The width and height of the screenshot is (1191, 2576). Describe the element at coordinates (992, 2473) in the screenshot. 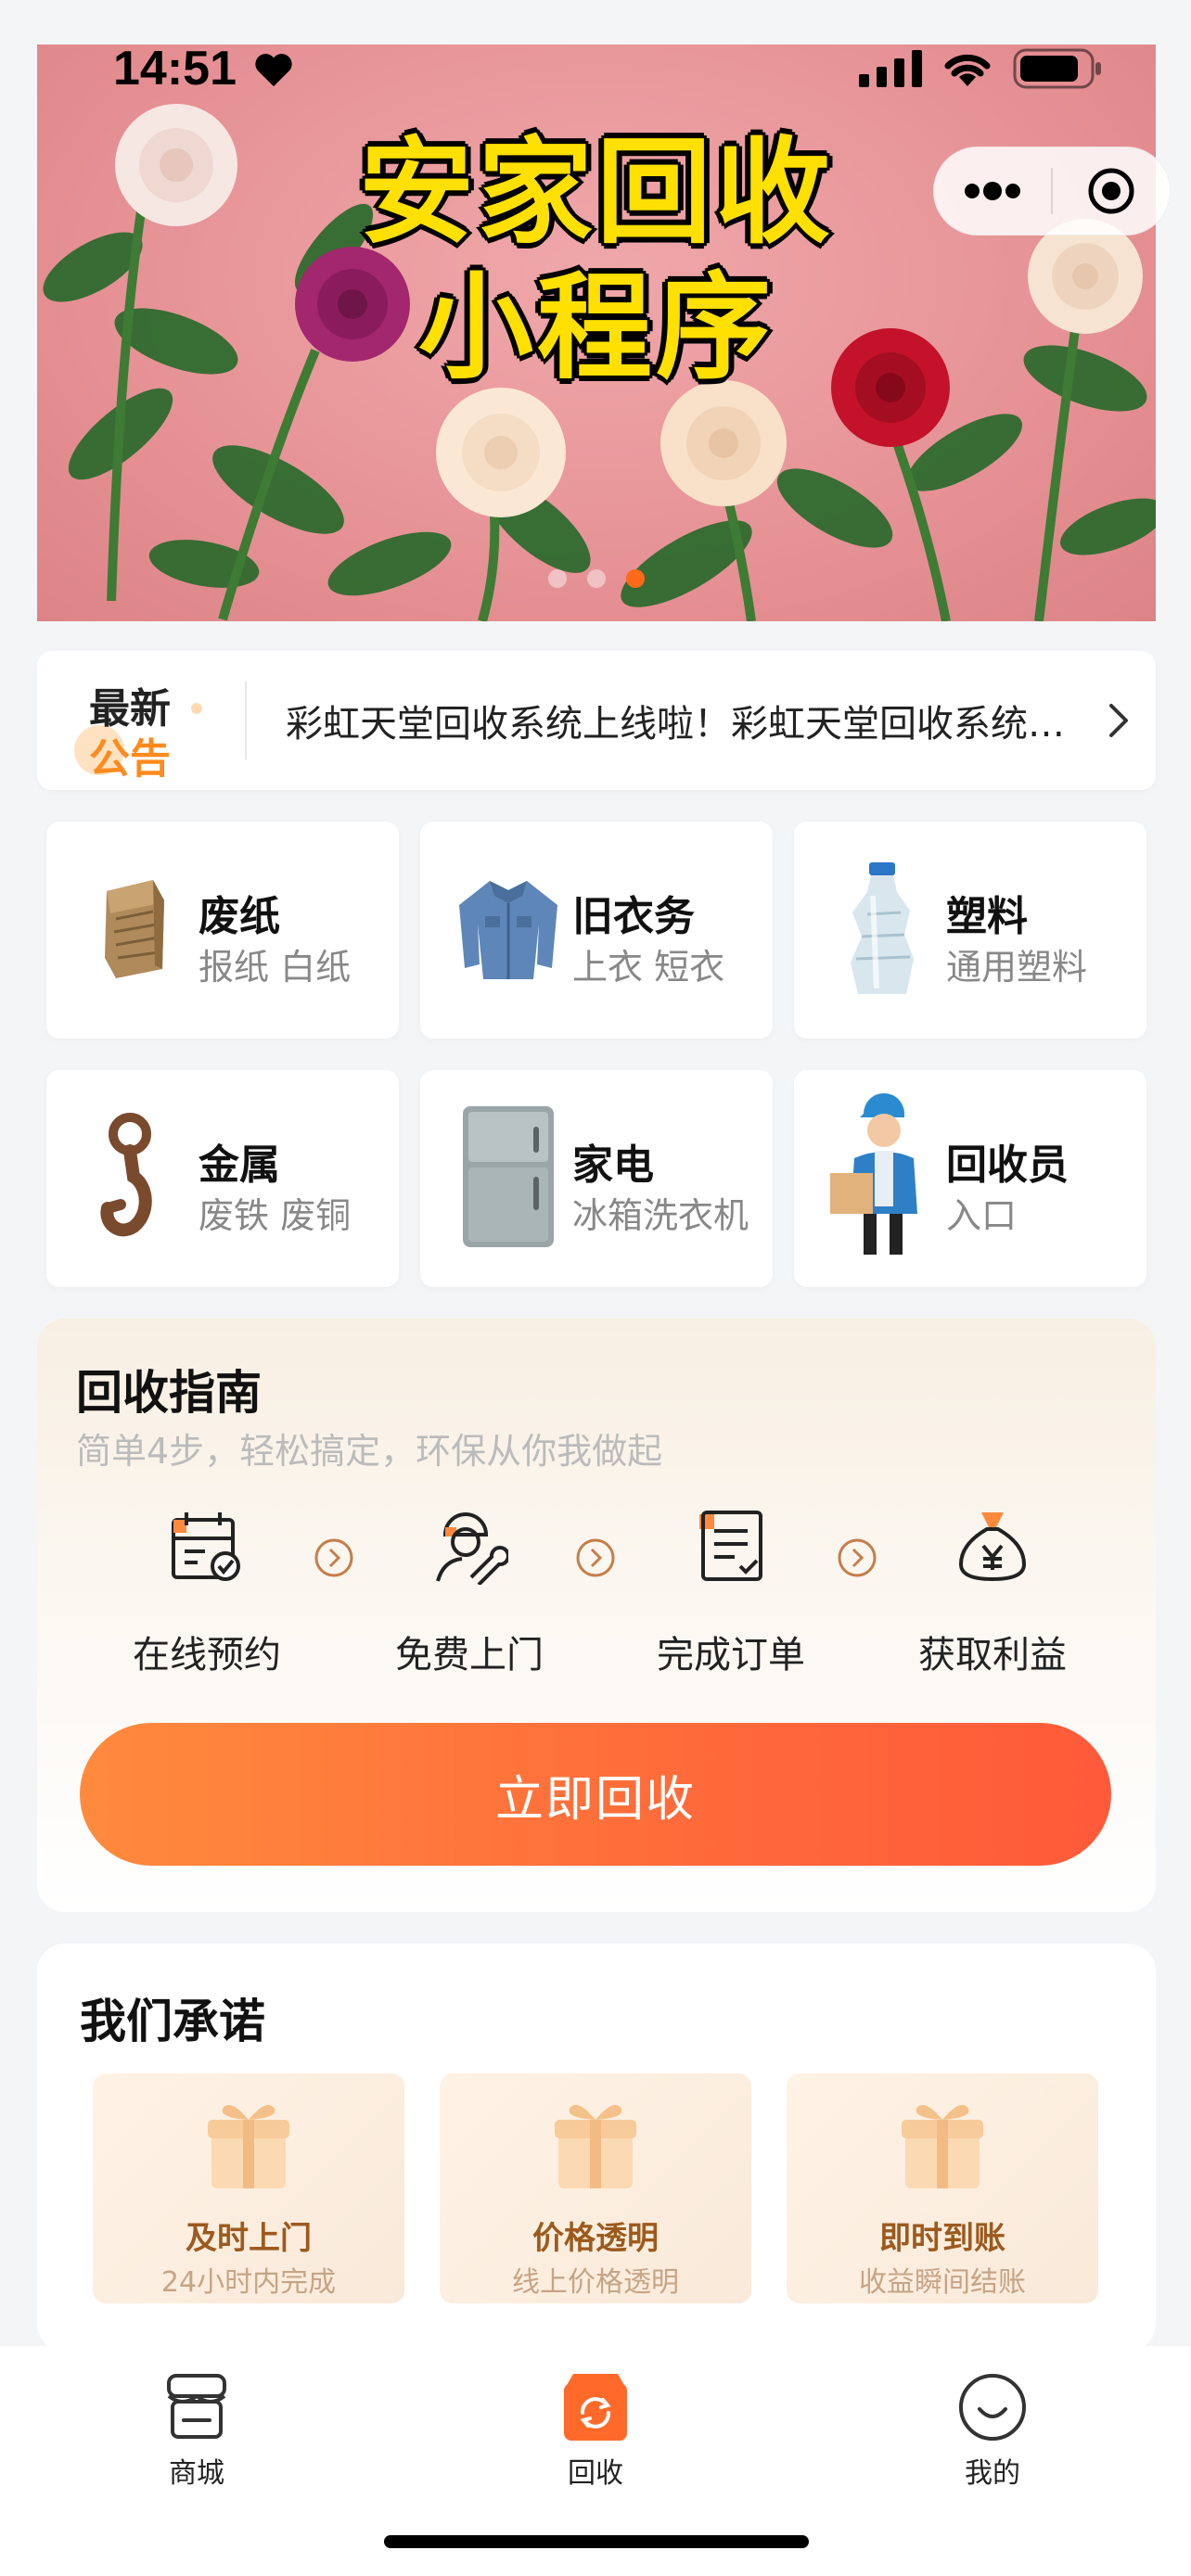

I see `tab-label: 我的` at that location.